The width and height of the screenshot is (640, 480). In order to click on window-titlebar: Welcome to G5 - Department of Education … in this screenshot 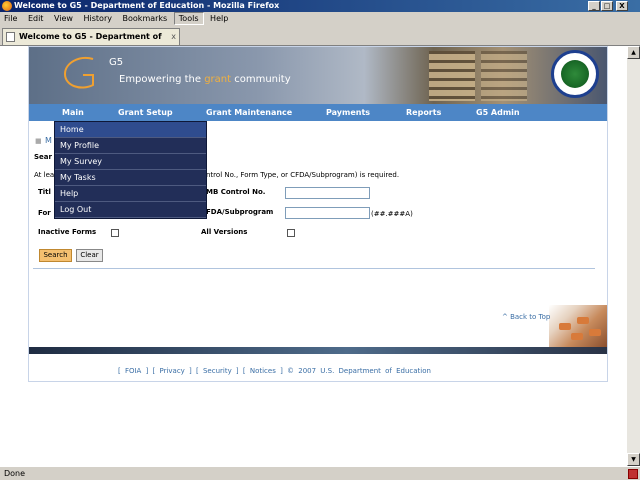, I will do `click(320, 6)`.